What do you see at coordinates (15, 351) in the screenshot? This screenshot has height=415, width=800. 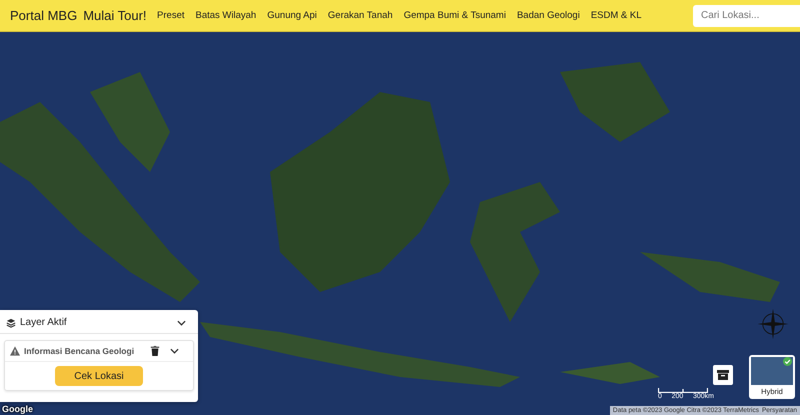 I see `warning-icon` at bounding box center [15, 351].